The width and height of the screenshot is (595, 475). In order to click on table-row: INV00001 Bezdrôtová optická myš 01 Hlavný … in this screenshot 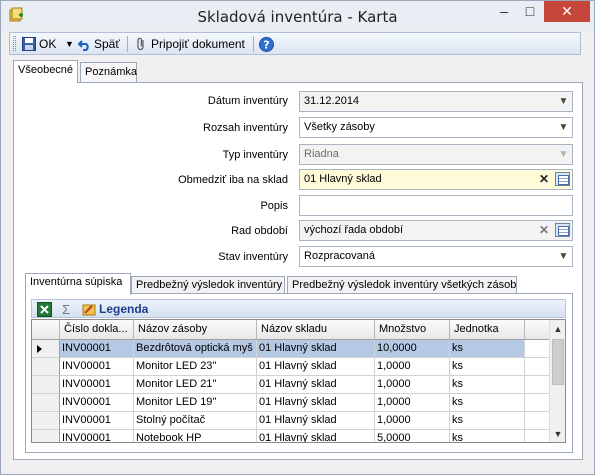, I will do `click(291, 349)`.